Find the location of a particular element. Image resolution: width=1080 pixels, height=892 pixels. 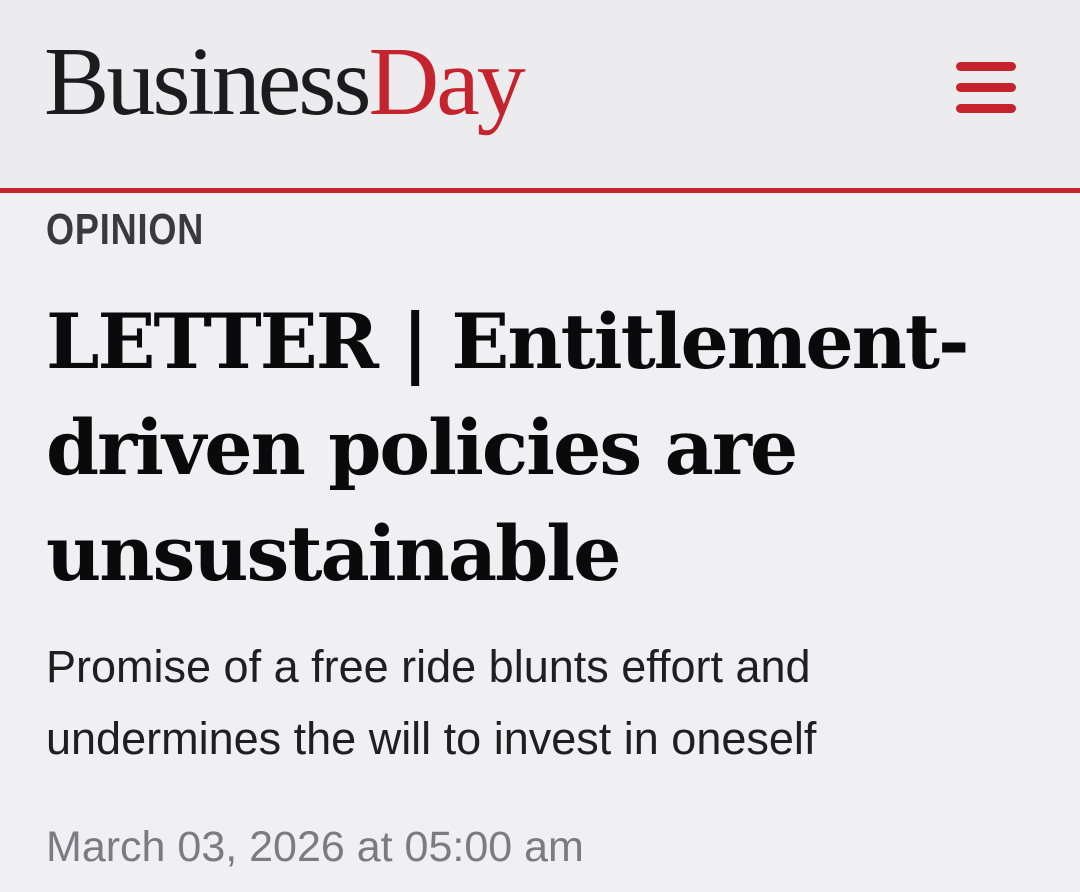

article-timestamp: March 03, 2026 at 05:00 am is located at coordinates (315, 847).